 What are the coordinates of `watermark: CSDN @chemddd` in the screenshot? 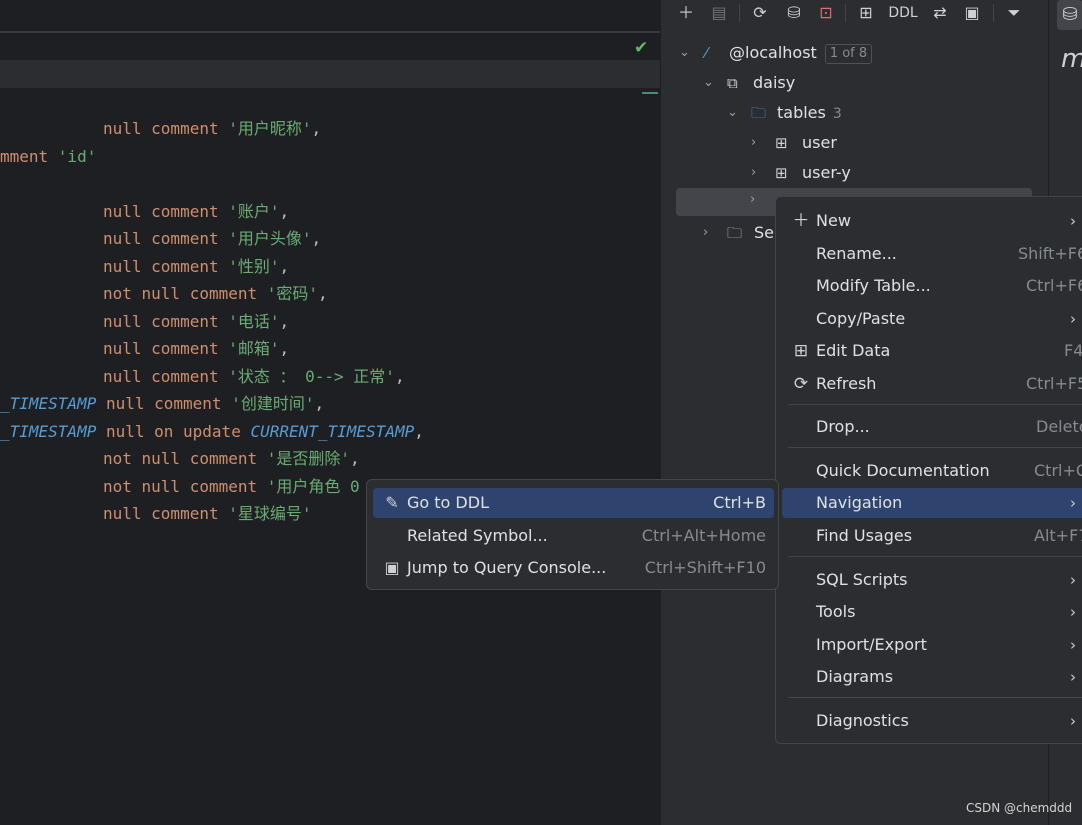 It's located at (1019, 808).